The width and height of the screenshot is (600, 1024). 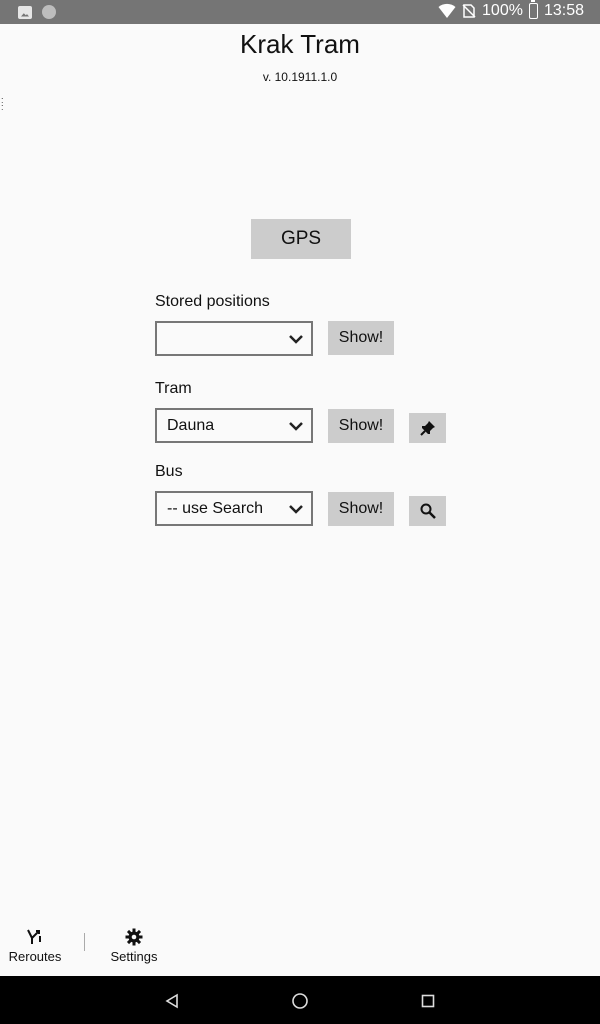 What do you see at coordinates (35, 956) in the screenshot?
I see `tab-reroutes-label: Reroutes` at bounding box center [35, 956].